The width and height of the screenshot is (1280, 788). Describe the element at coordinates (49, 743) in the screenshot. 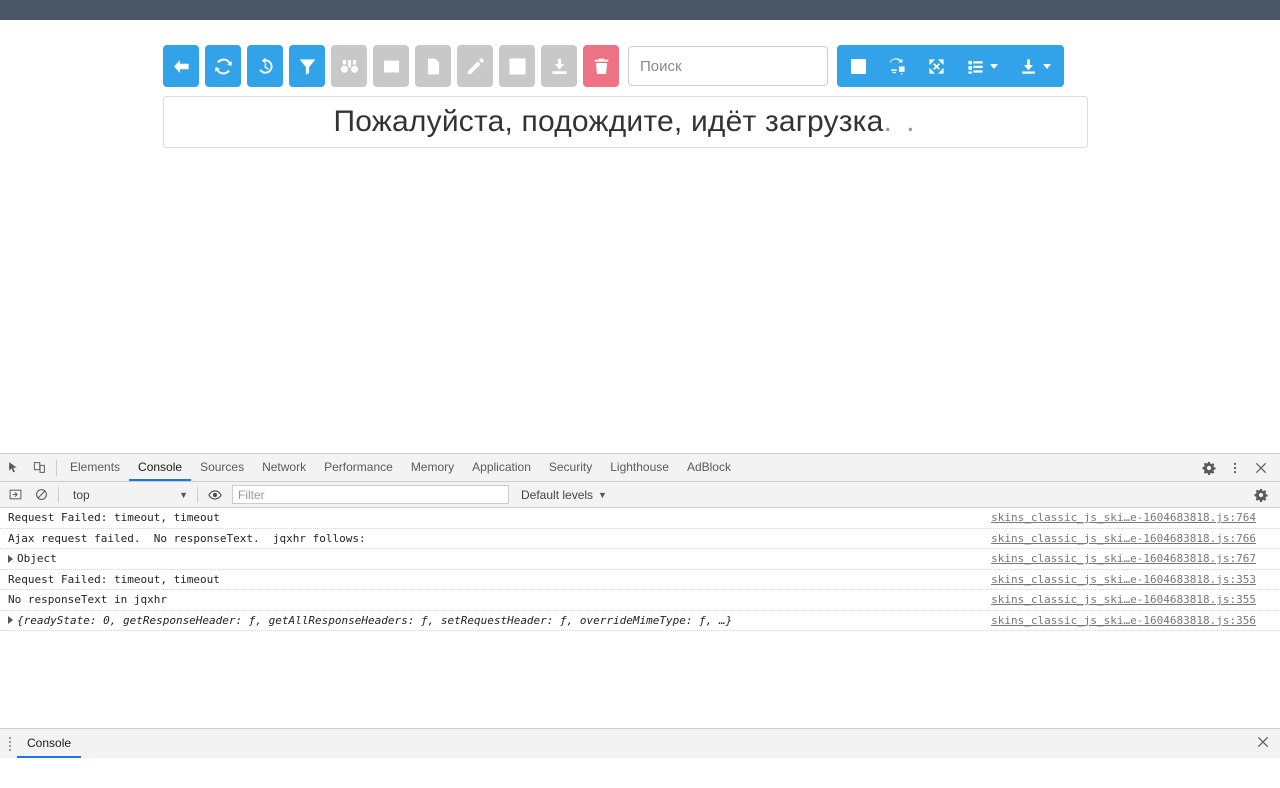

I see `drawer-tab-console: Console` at that location.